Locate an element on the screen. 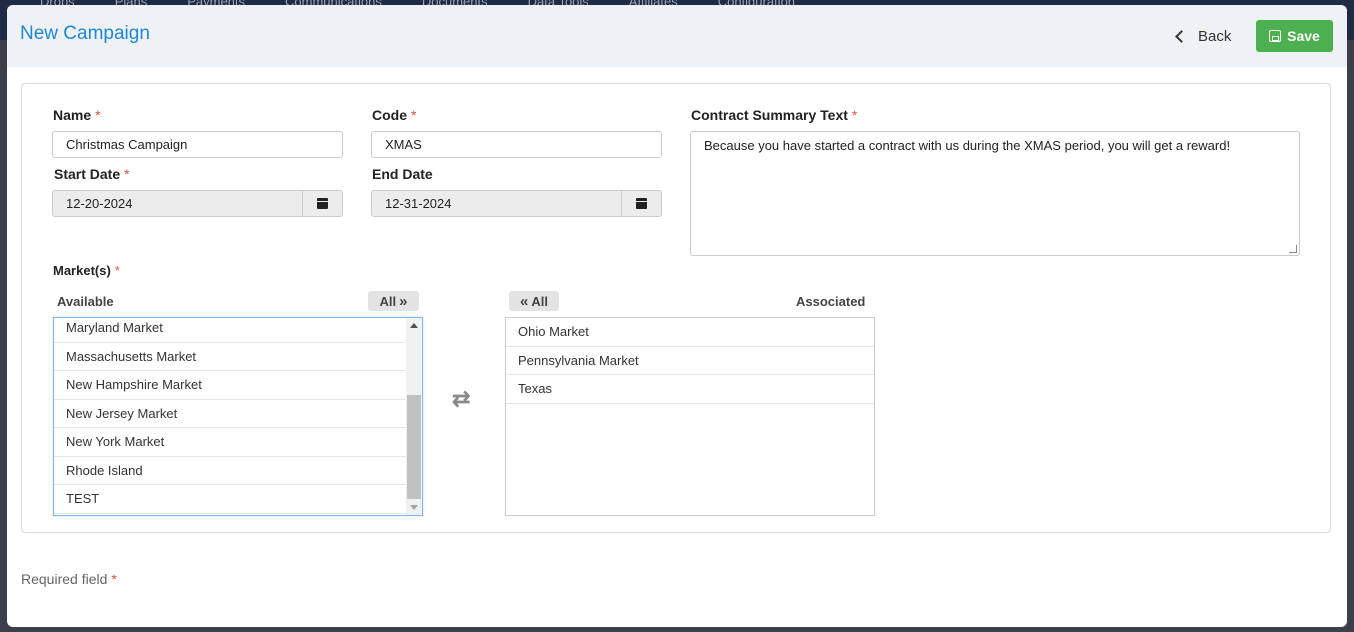 The image size is (1354, 632). save-button-label: Save is located at coordinates (1303, 36).